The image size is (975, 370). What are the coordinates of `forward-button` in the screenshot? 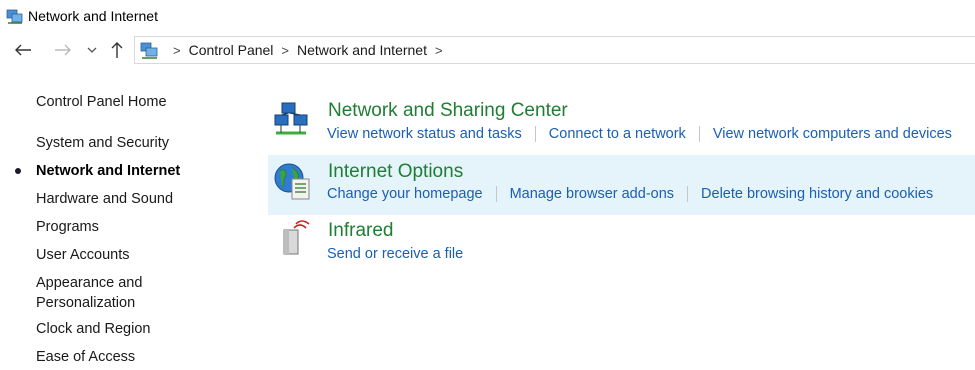 It's located at (63, 50).